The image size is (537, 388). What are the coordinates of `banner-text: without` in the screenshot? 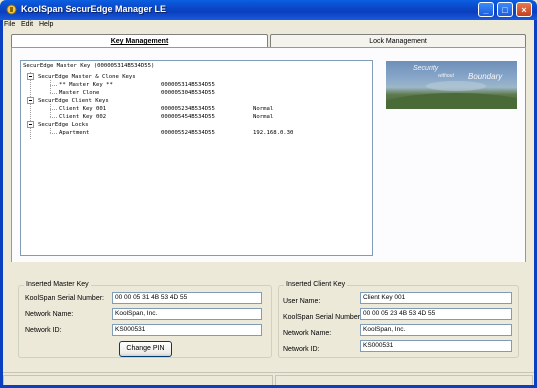 It's located at (446, 76).